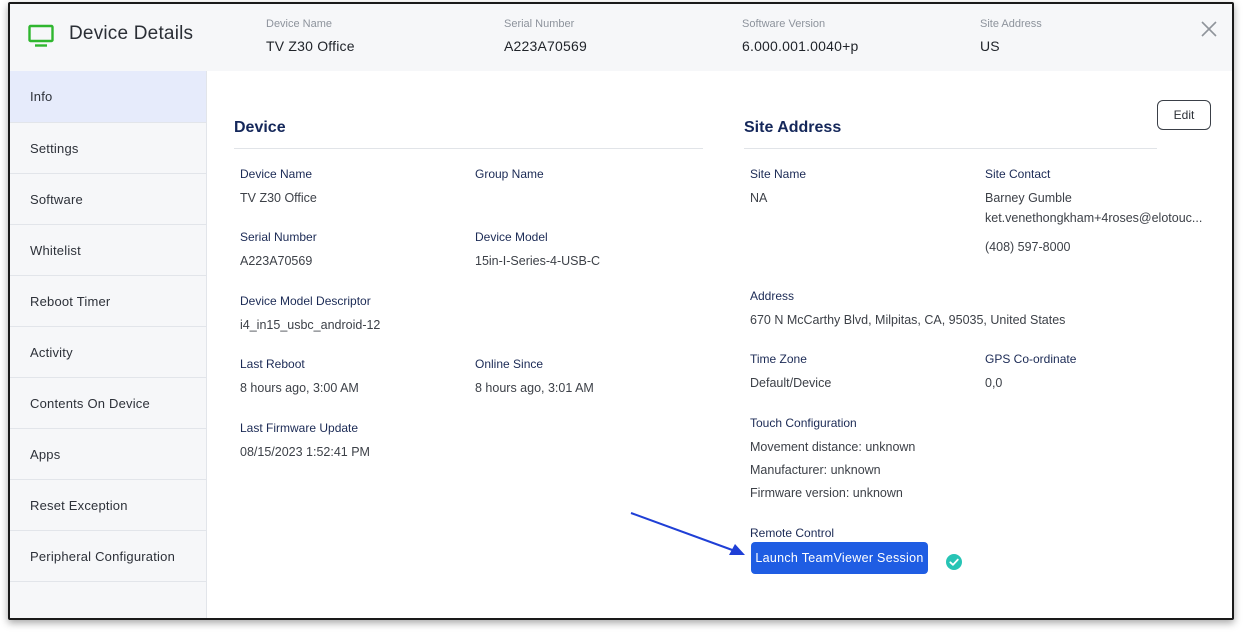 Image resolution: width=1244 pixels, height=636 pixels. Describe the element at coordinates (815, 470) in the screenshot. I see `touch-manufacturer-value: Manufacturer: unknown` at that location.